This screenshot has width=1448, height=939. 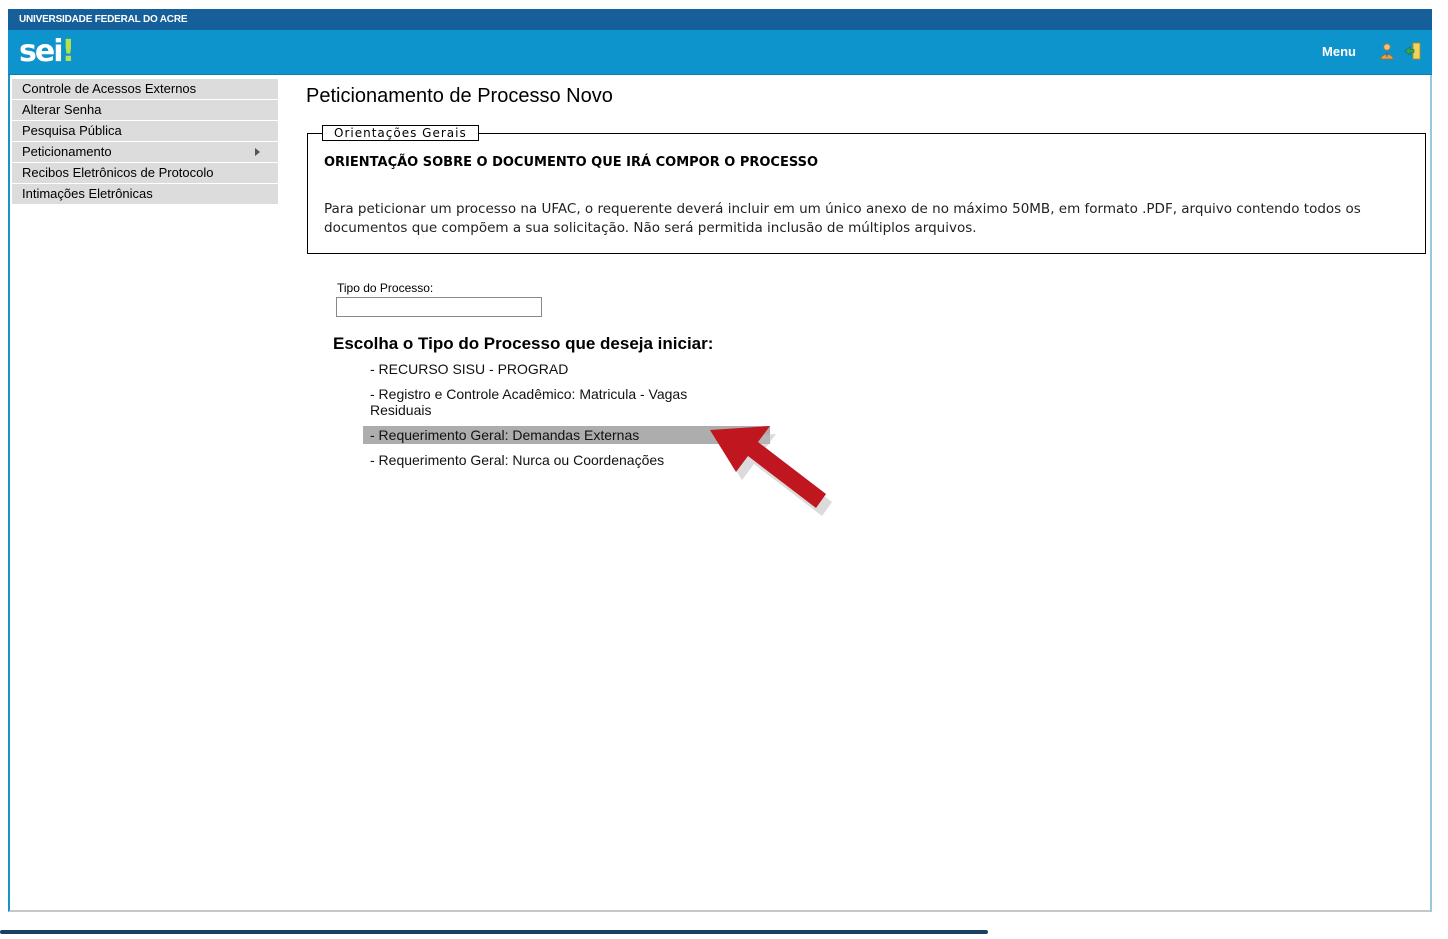 What do you see at coordinates (494, 932) in the screenshot?
I see `bottom-scroll-bar` at bounding box center [494, 932].